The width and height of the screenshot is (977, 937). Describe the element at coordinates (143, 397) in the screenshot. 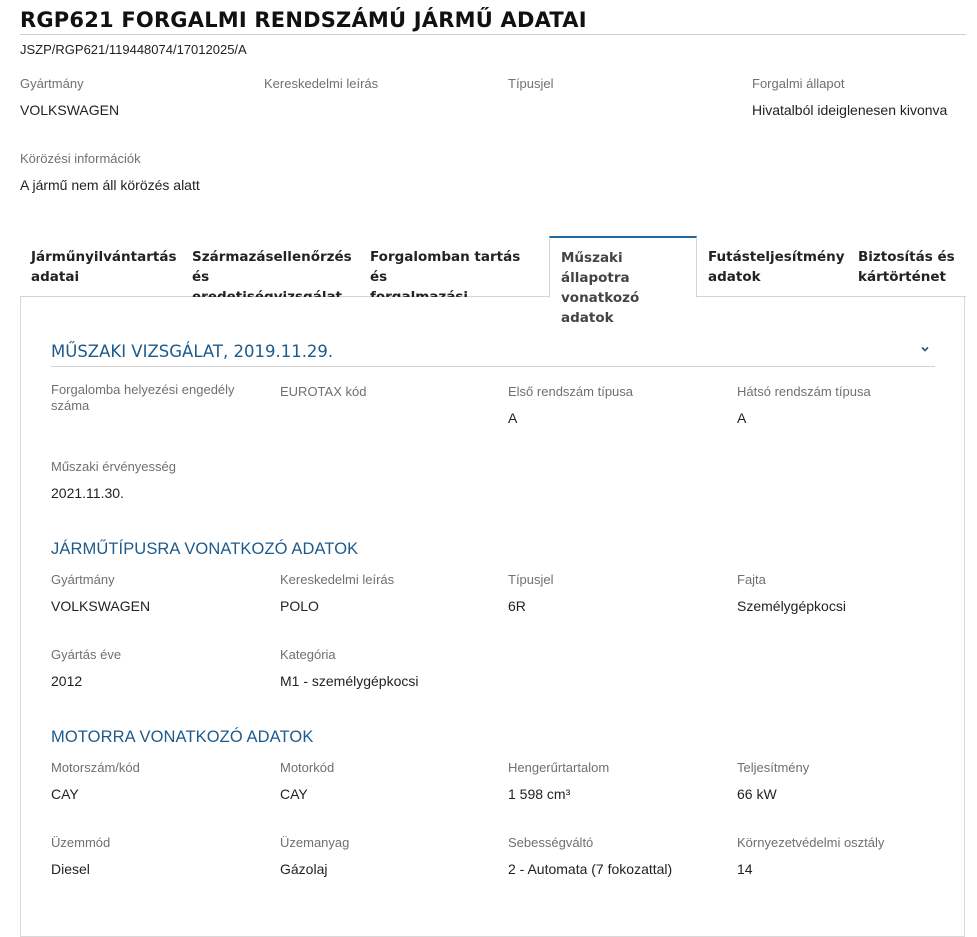

I see `field-label: Forgalomba helyezési engedély száma` at that location.